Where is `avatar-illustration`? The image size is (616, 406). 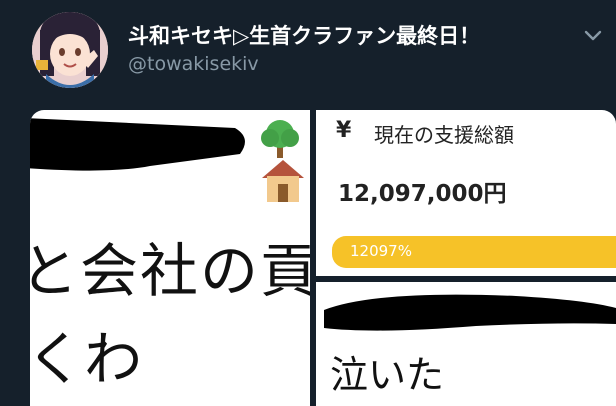
avatar-illustration is located at coordinates (70, 50).